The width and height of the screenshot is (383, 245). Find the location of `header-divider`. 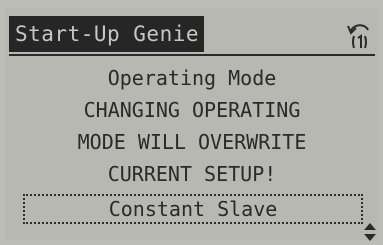

header-divider is located at coordinates (192, 55).